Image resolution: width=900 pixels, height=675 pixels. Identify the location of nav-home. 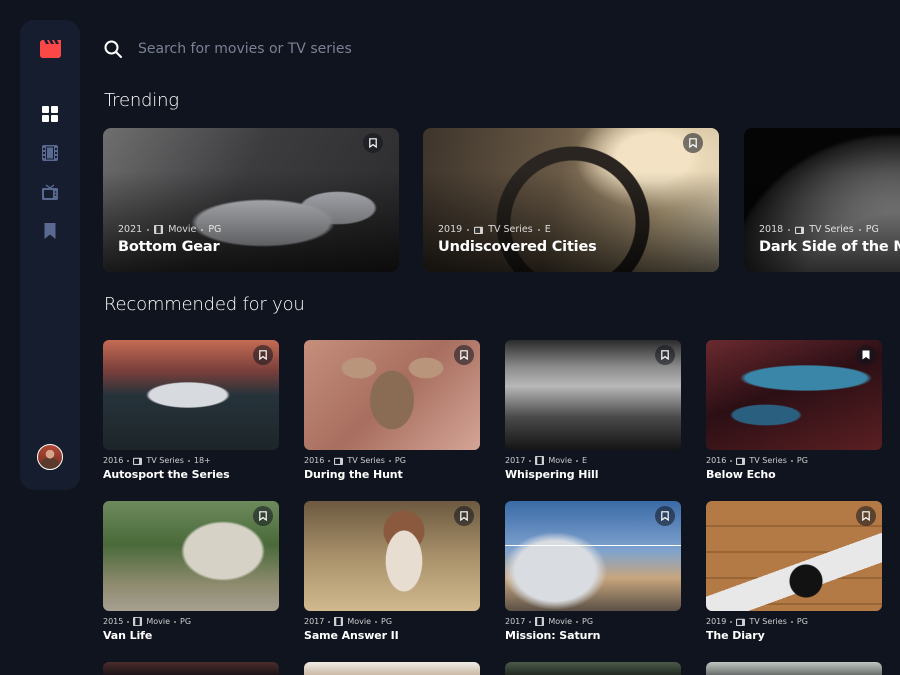
(50, 114).